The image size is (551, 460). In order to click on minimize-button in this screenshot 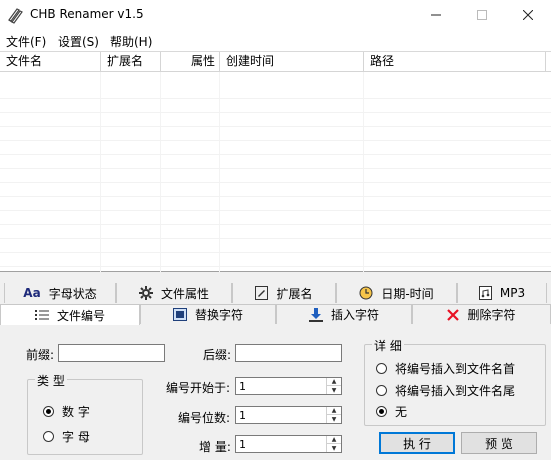, I will do `click(436, 15)`.